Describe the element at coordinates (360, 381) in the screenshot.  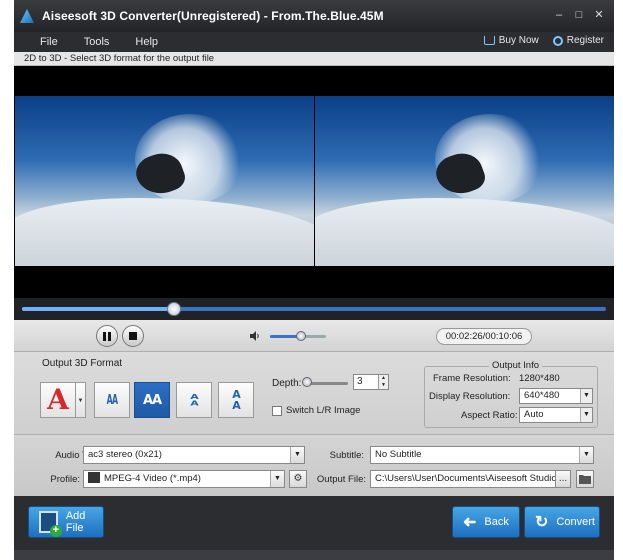
I see `depth-value: 3` at that location.